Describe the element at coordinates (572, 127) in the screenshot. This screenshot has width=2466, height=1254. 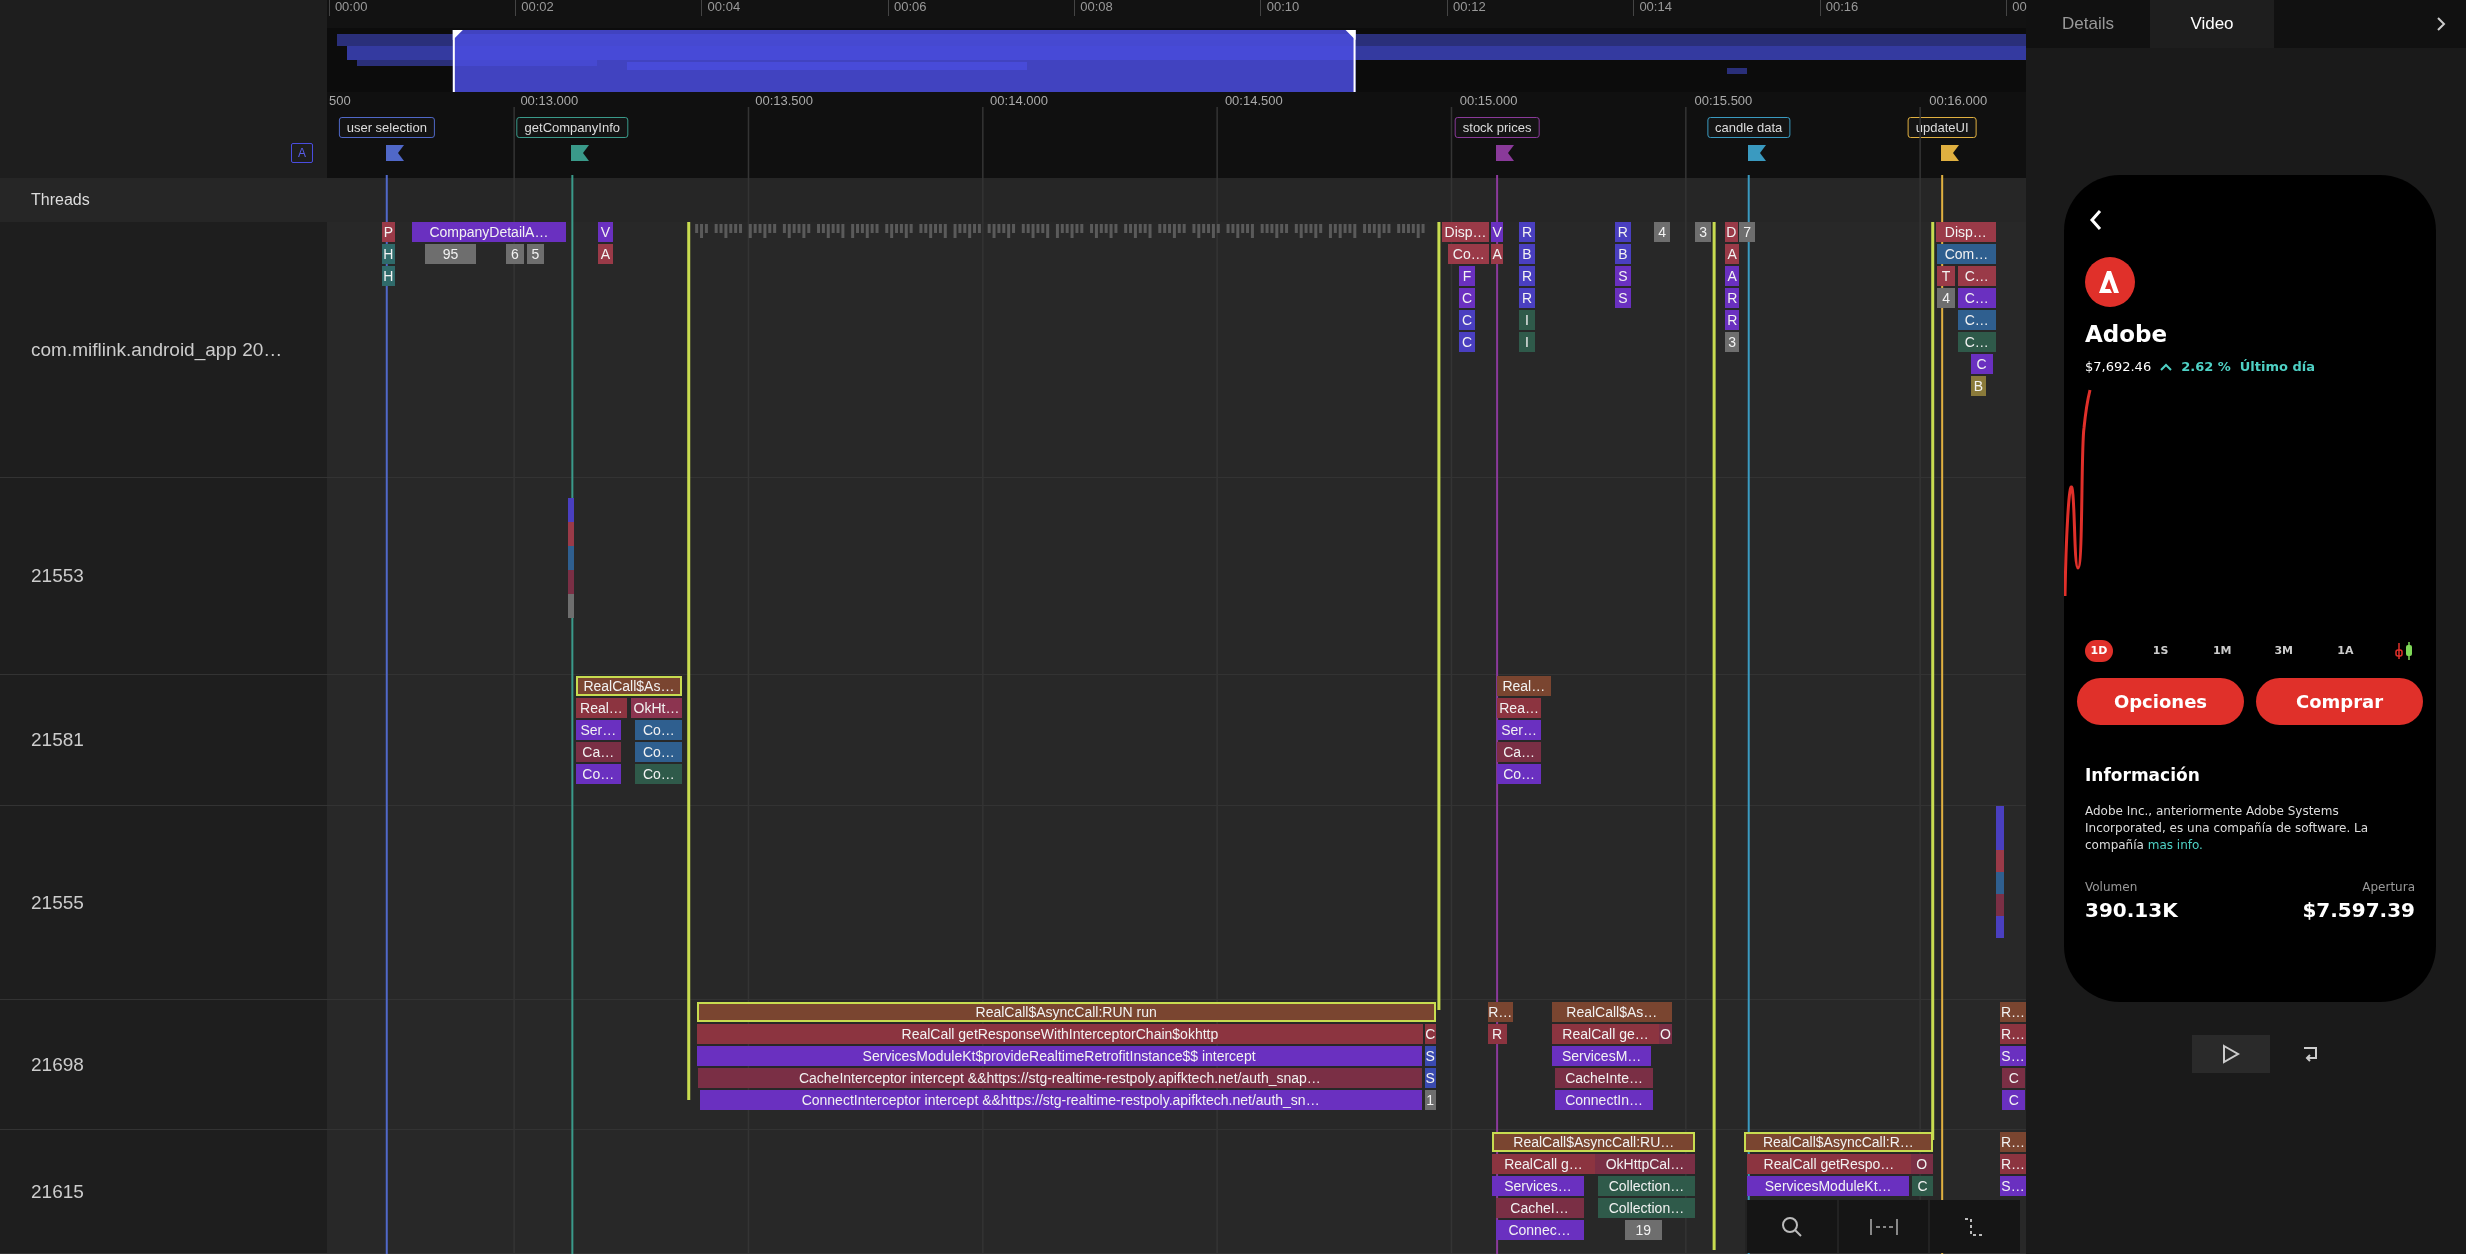
I see `marker-label: getCompanyInfo` at that location.